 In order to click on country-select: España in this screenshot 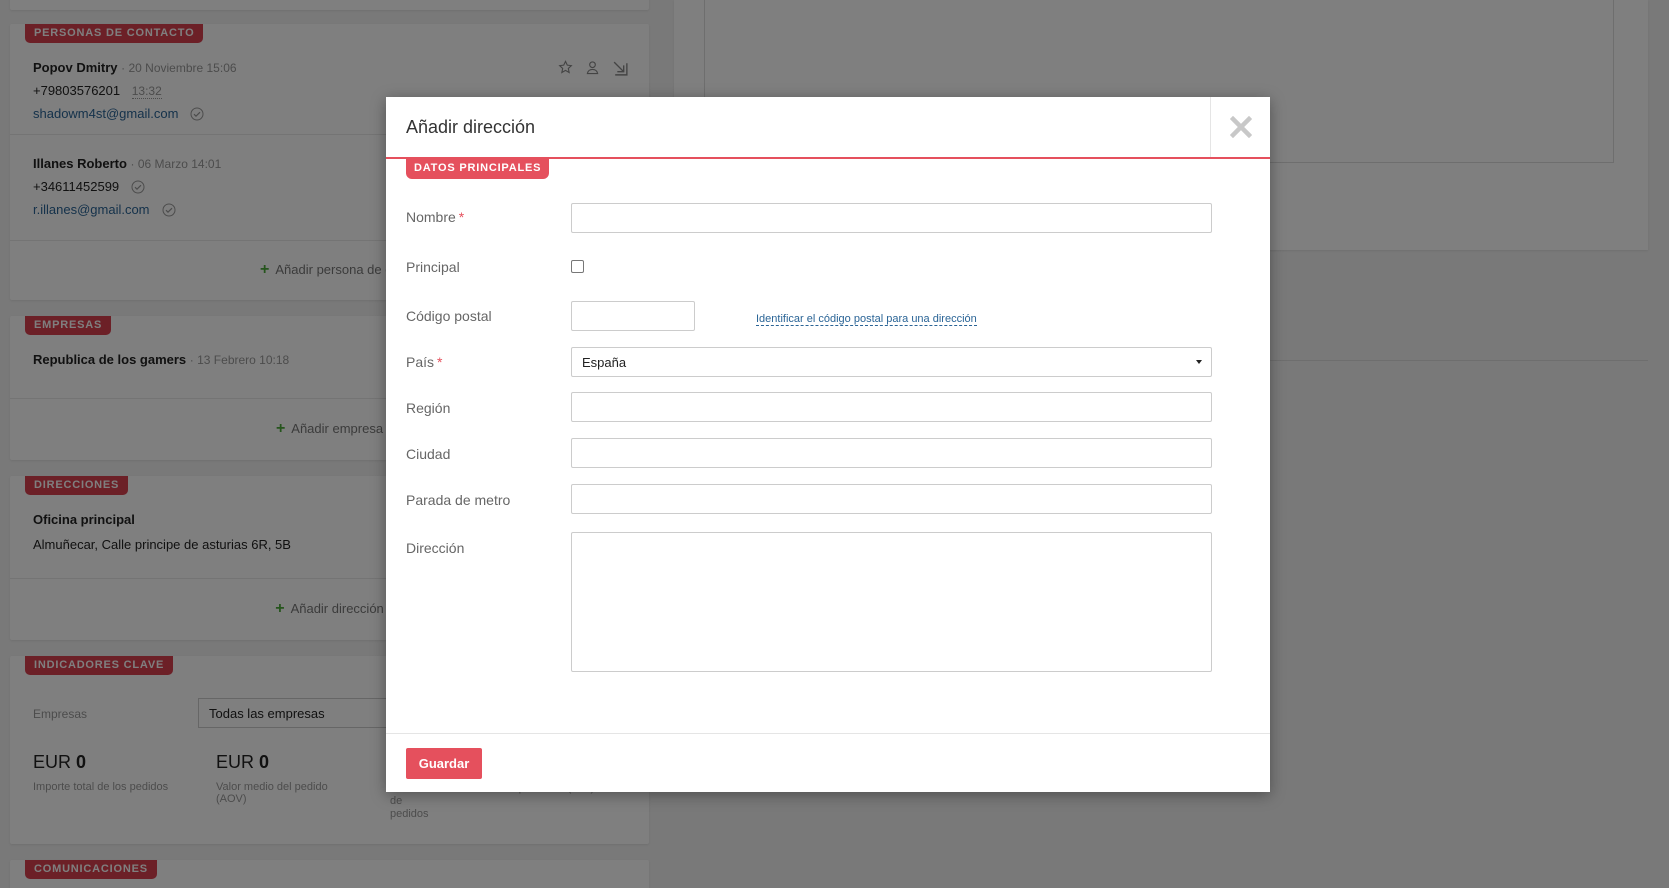, I will do `click(891, 362)`.